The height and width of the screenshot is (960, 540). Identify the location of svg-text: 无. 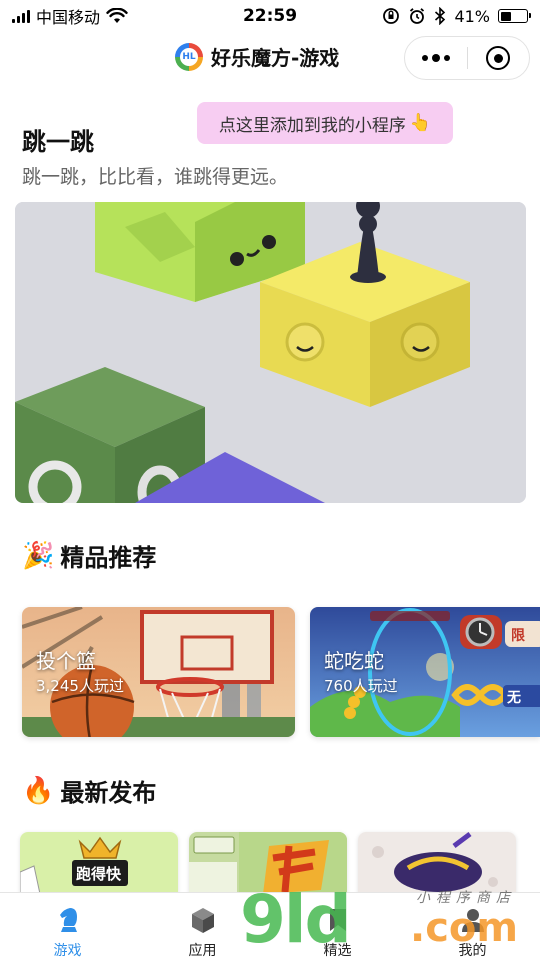
(513, 698).